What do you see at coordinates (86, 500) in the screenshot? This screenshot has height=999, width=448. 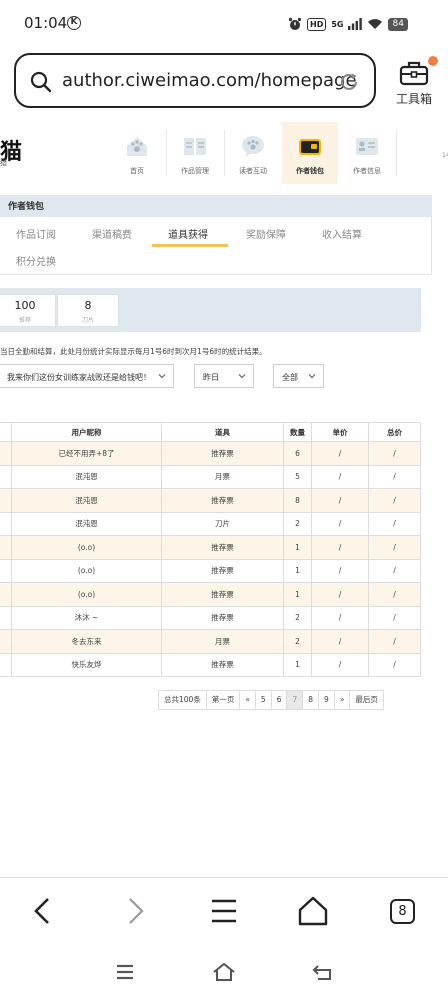 I see `table-cell: 泯沌恩` at bounding box center [86, 500].